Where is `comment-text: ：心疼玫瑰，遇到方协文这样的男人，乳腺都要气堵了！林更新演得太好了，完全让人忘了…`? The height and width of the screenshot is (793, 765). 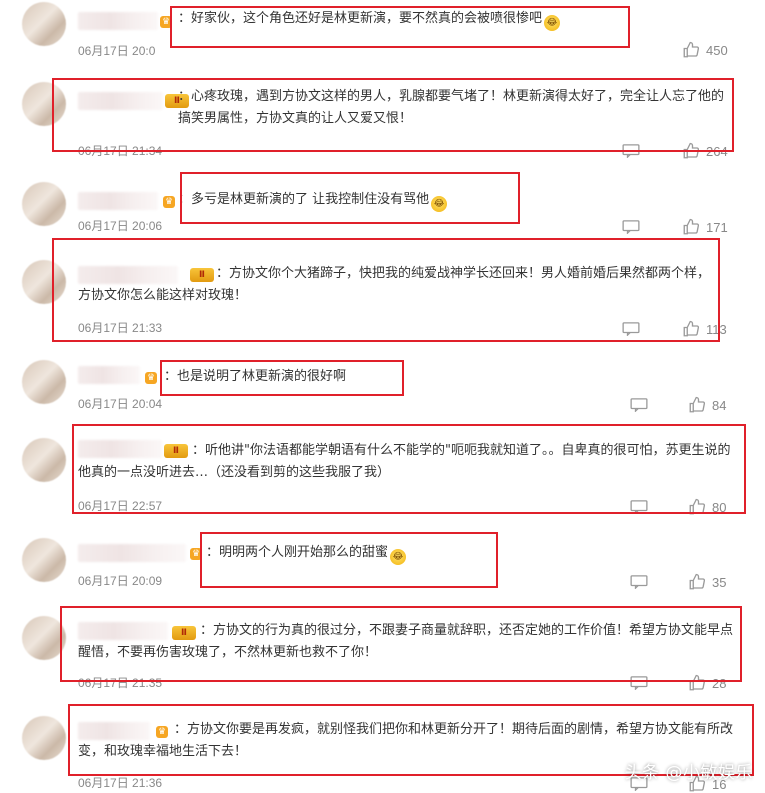 comment-text: ：心疼玫瑰，遇到方协文这样的男人，乳腺都要气堵了！林更新演得太好了，完全让人忘了… is located at coordinates (451, 107).